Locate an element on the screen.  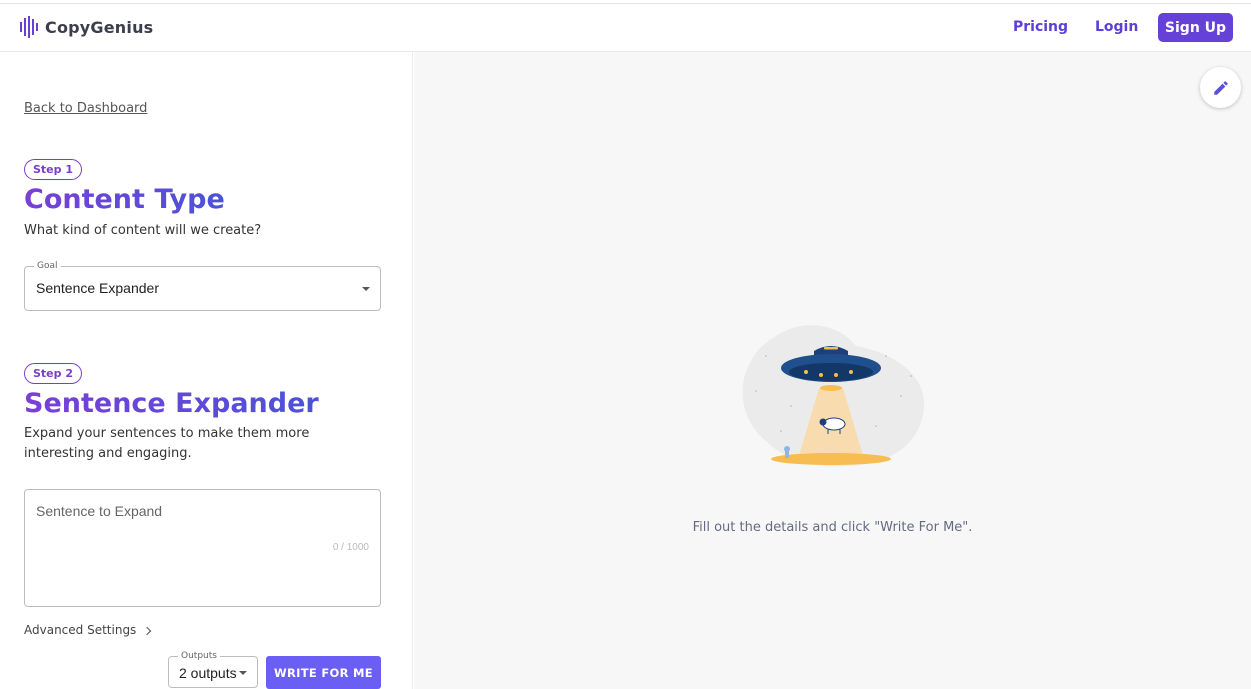
back-to-dashboard-link: Back to Dashboard is located at coordinates (85, 108).